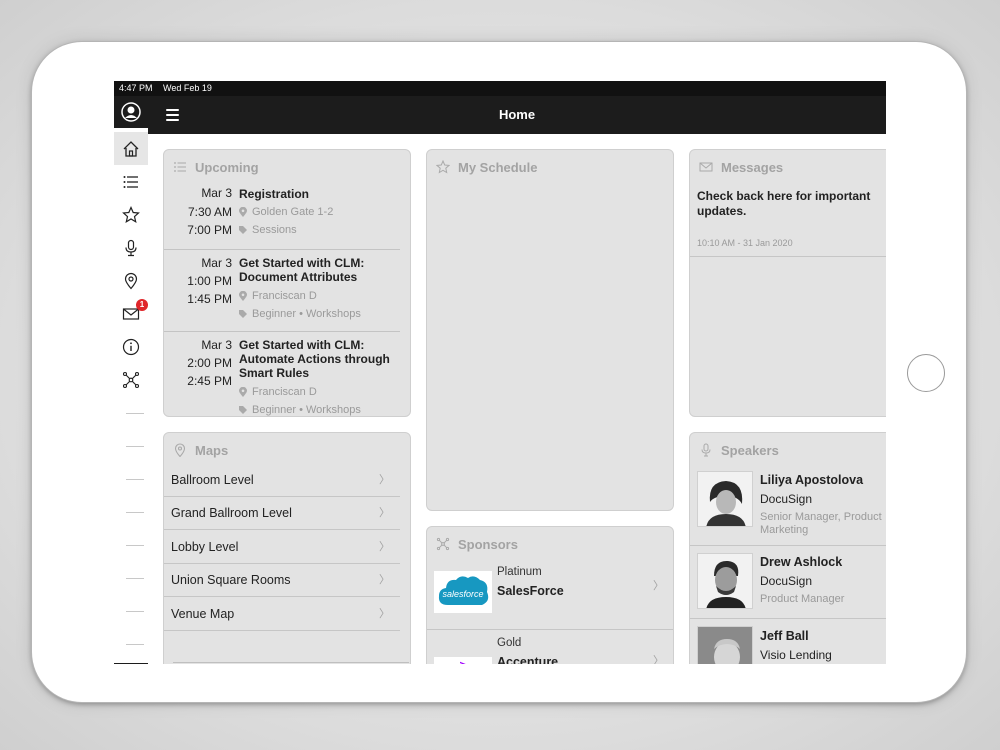 The width and height of the screenshot is (1000, 750). Describe the element at coordinates (227, 167) in the screenshot. I see `upcoming-title: Upcoming` at that location.